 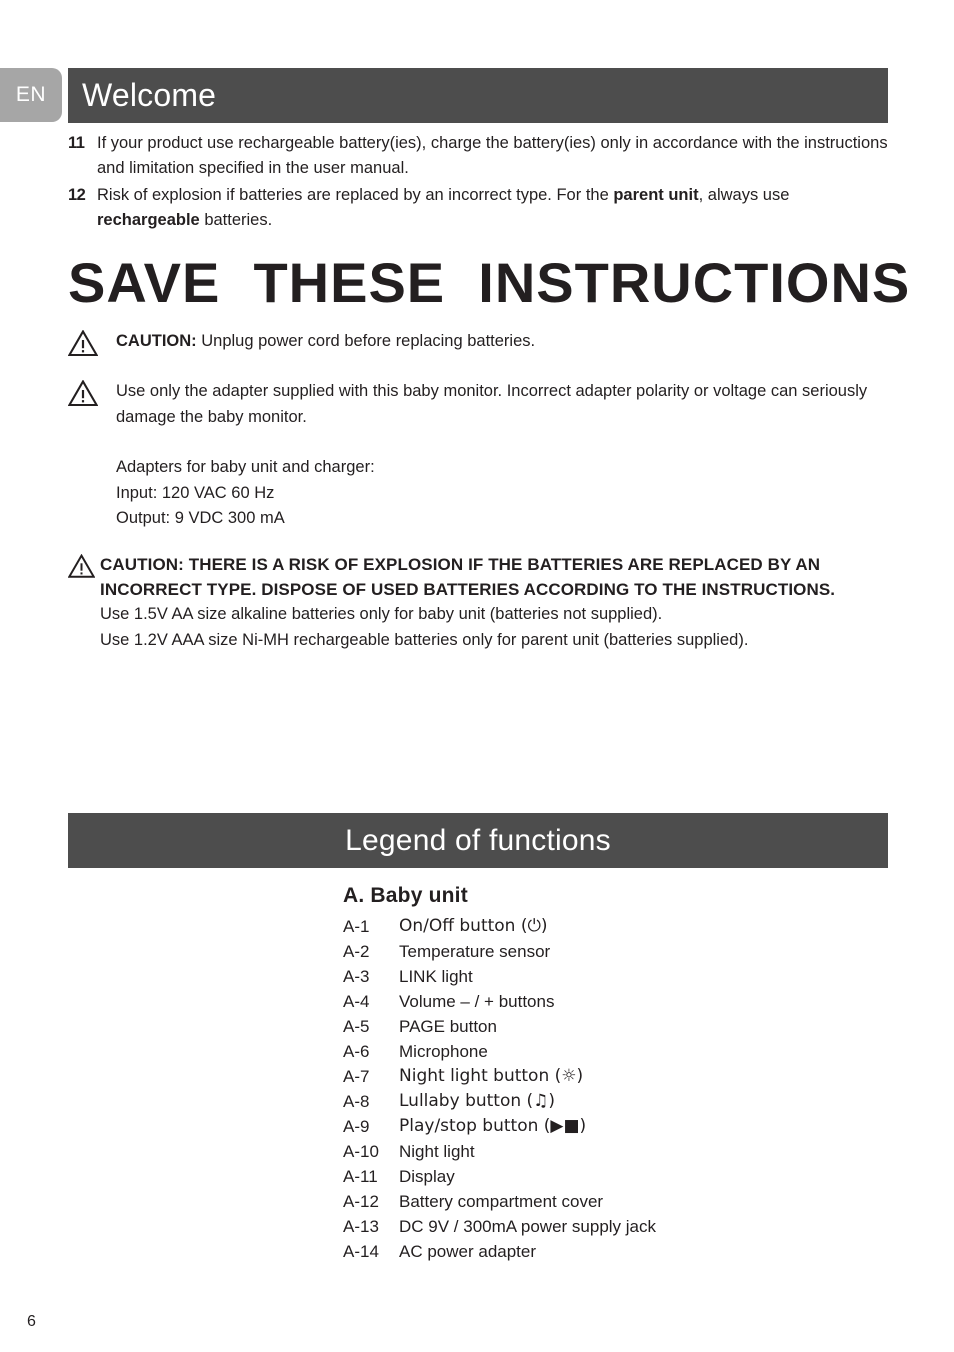 What do you see at coordinates (236, 220) in the screenshot?
I see `list-item-text-part: batteries.` at bounding box center [236, 220].